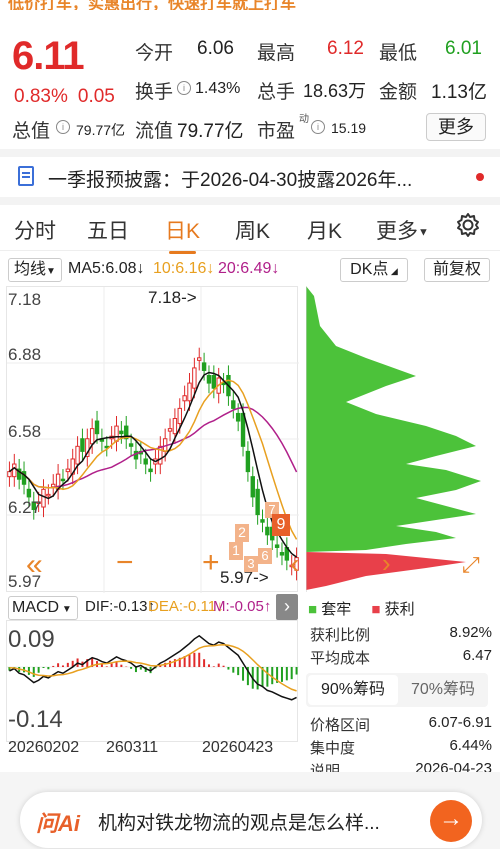 The height and width of the screenshot is (849, 500). What do you see at coordinates (324, 230) in the screenshot?
I see `tab-monthly-k: 月K` at bounding box center [324, 230].